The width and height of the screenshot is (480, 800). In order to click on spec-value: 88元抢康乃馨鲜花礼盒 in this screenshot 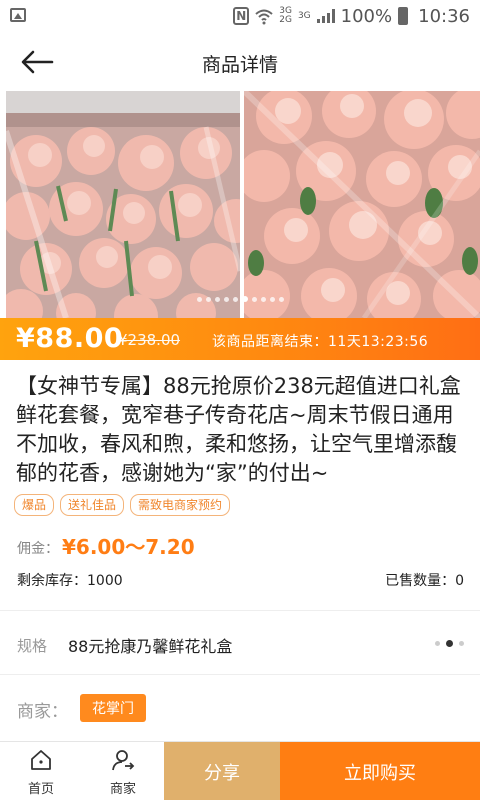, I will do `click(150, 646)`.